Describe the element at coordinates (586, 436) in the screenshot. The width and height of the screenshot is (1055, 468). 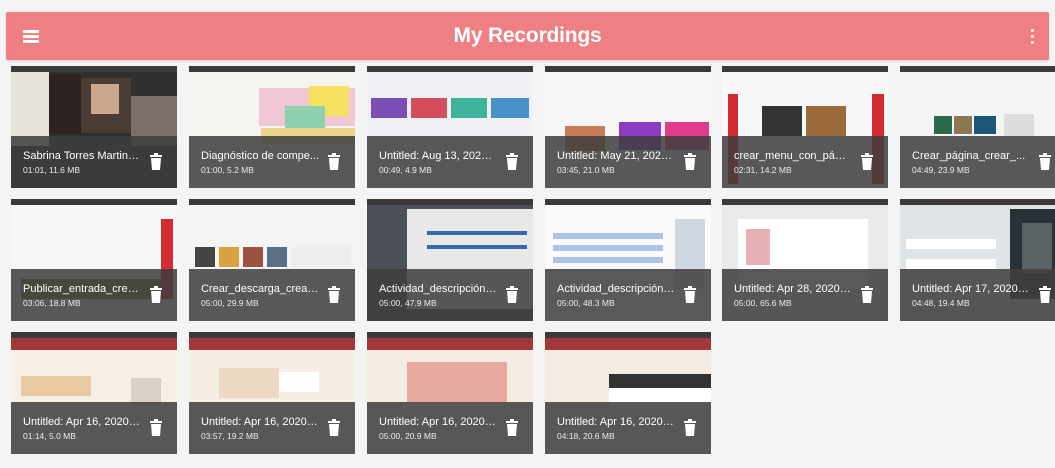
I see `recording-meta: 04:18, 20.6 MB` at that location.